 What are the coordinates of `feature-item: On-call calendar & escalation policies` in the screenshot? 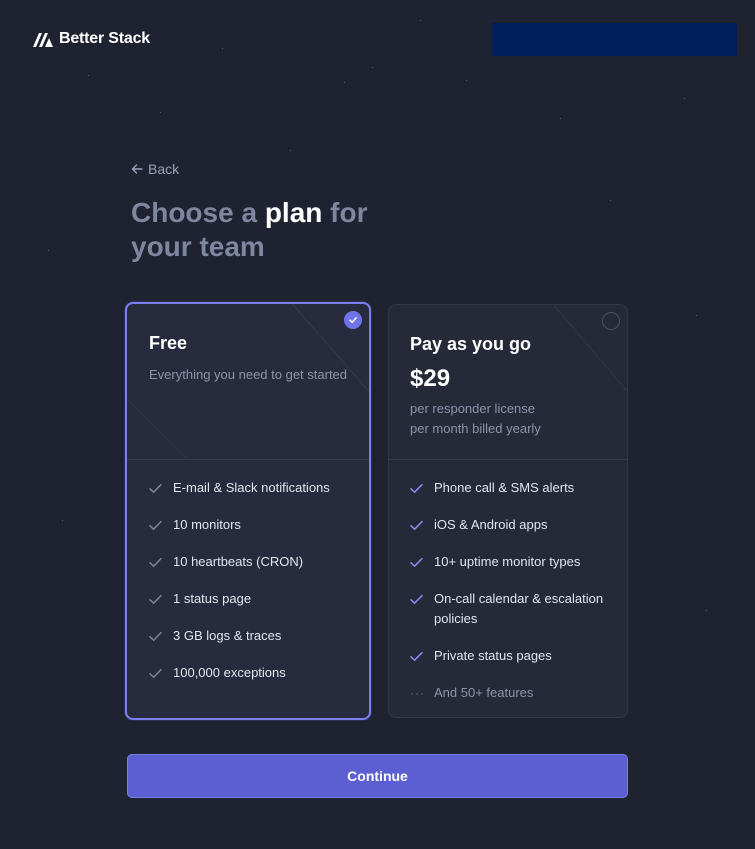 It's located at (508, 609).